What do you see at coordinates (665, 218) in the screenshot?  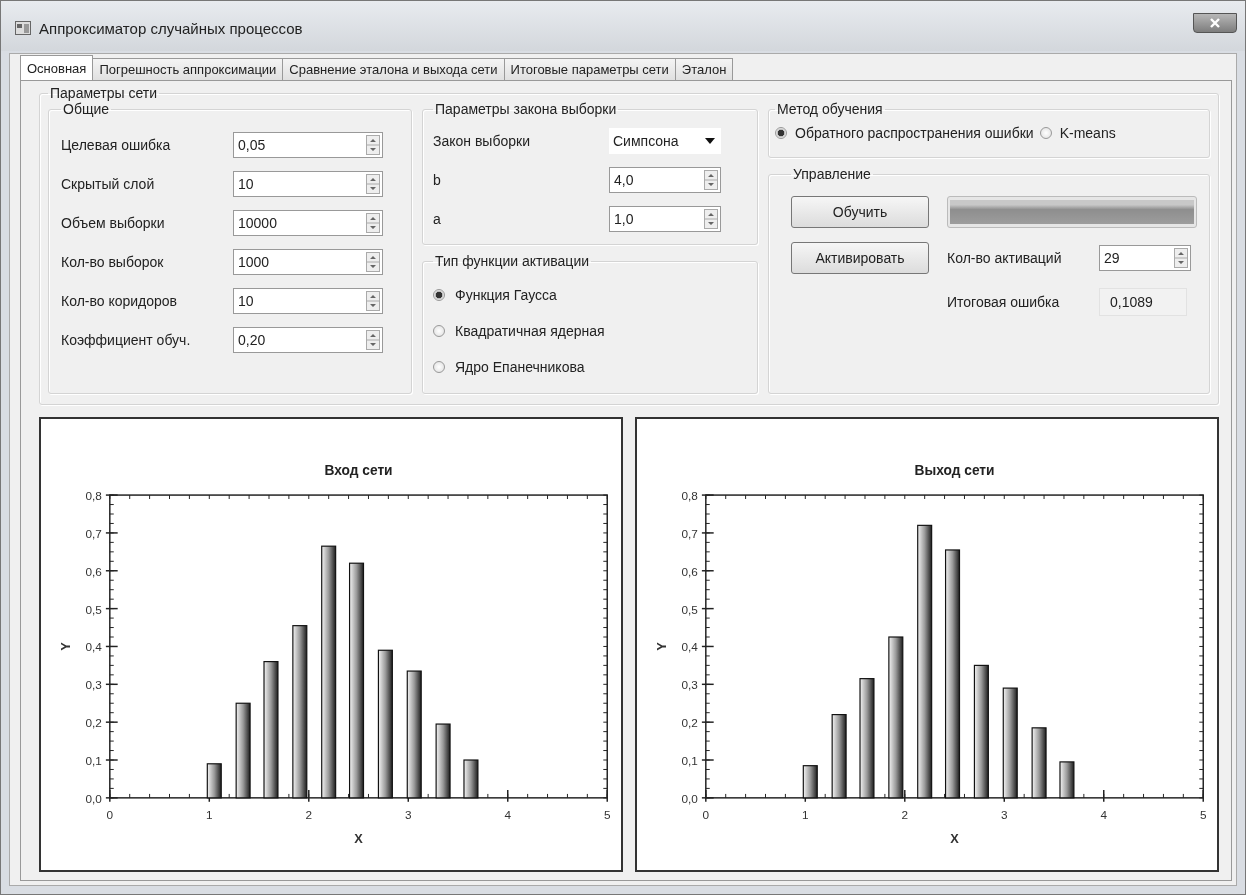 I see `numeric-field: 1,0` at bounding box center [665, 218].